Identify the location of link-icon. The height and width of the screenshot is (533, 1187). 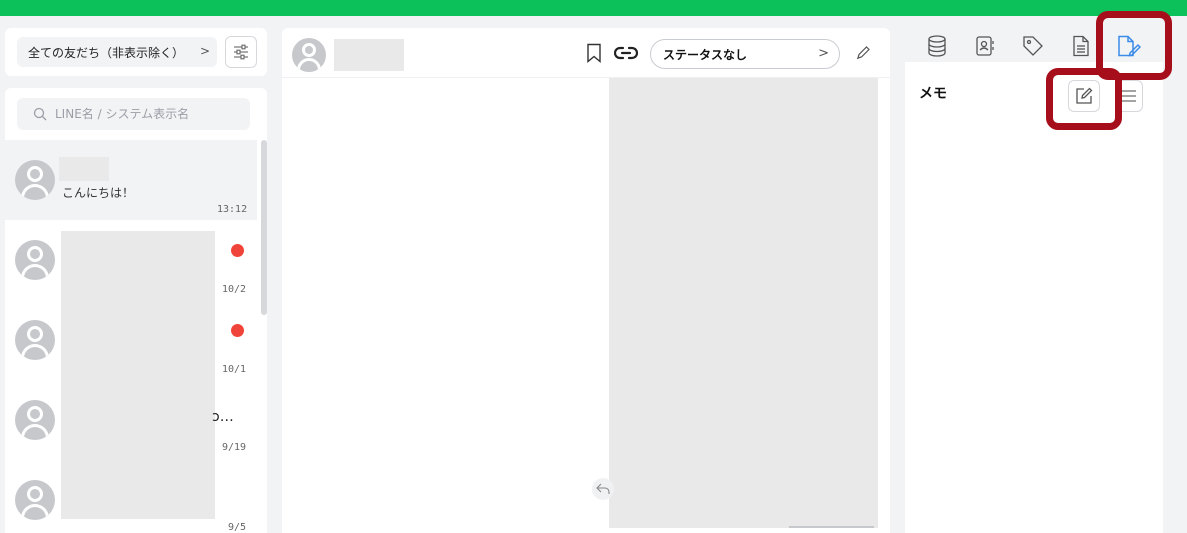
(626, 53).